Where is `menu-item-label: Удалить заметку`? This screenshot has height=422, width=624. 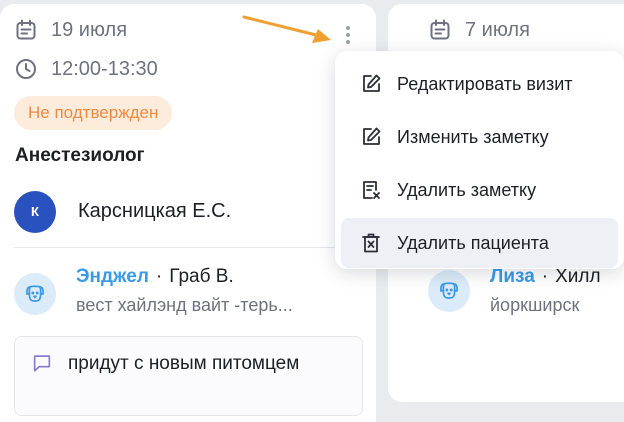 menu-item-label: Удалить заметку is located at coordinates (467, 189).